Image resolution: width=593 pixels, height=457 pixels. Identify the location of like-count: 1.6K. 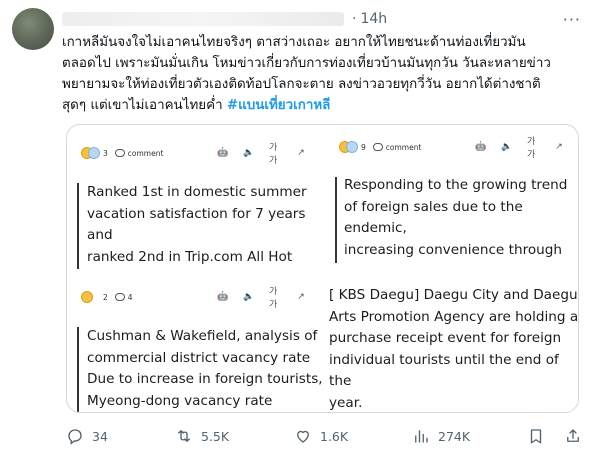
(334, 436).